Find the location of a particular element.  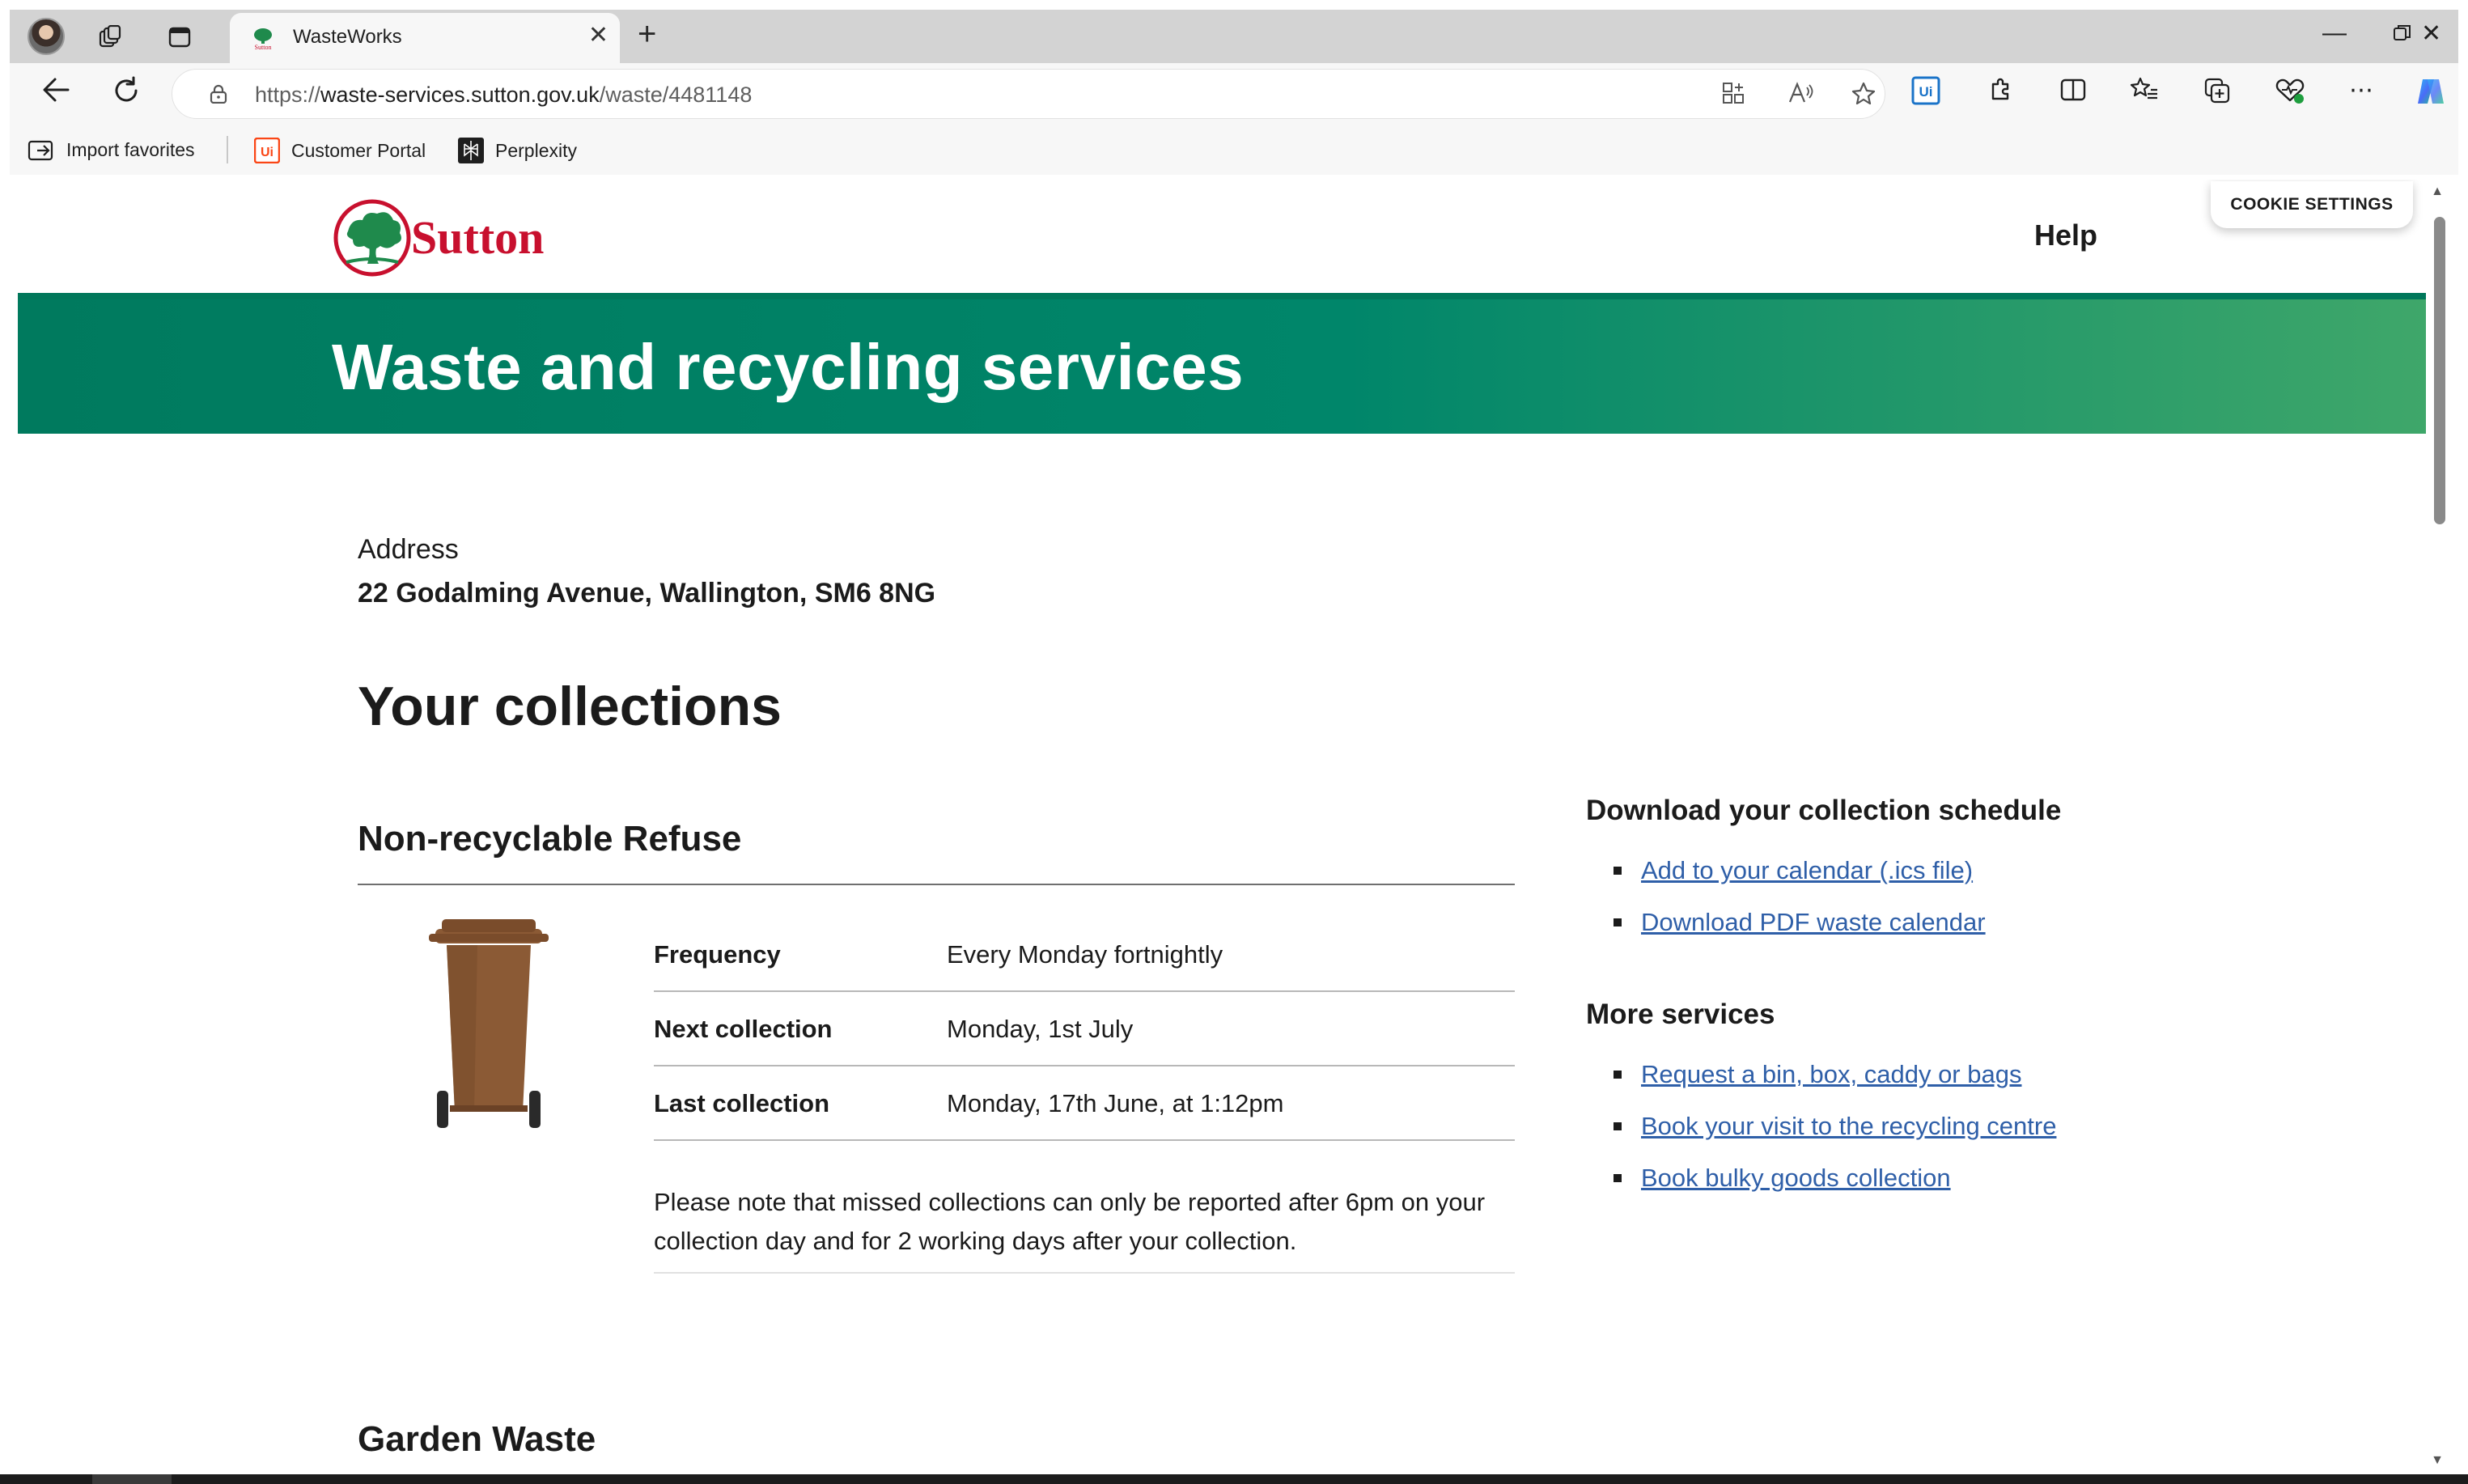

more-menu-icon: ⋯ is located at coordinates (2361, 92).